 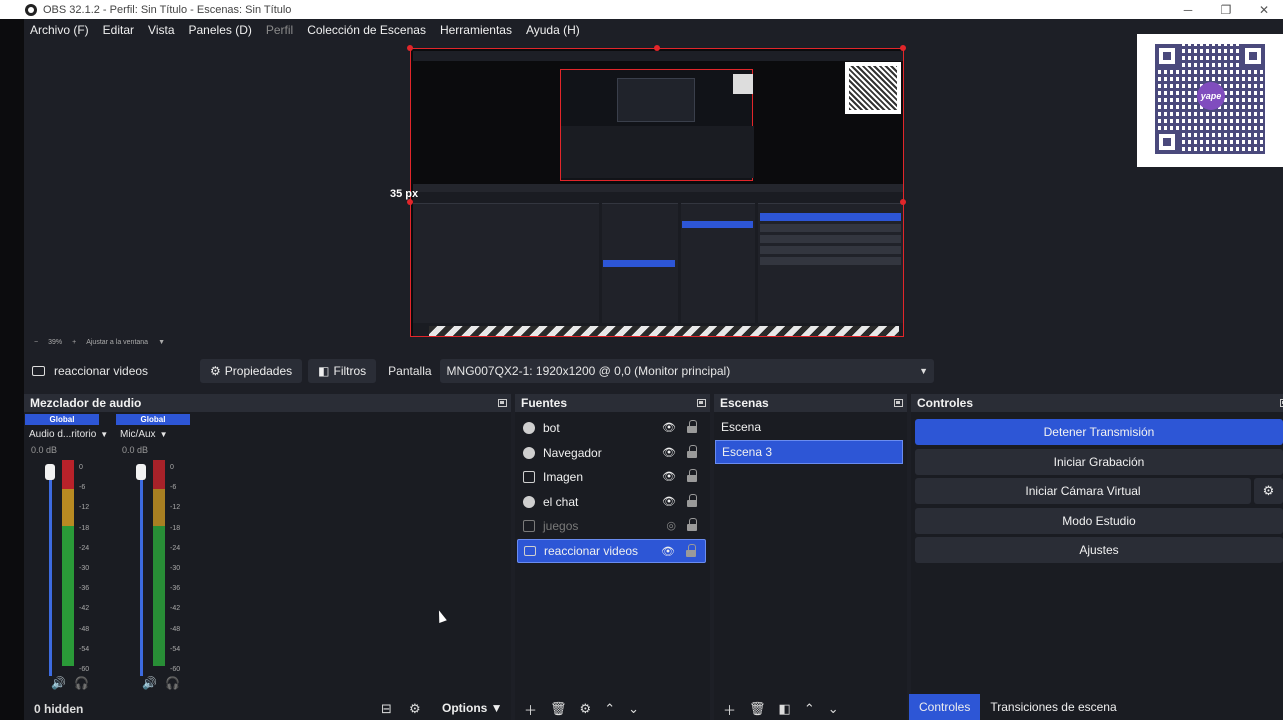 What do you see at coordinates (1083, 491) in the screenshot?
I see `start-virtual-camera-button: Iniciar Cámara Virtual` at bounding box center [1083, 491].